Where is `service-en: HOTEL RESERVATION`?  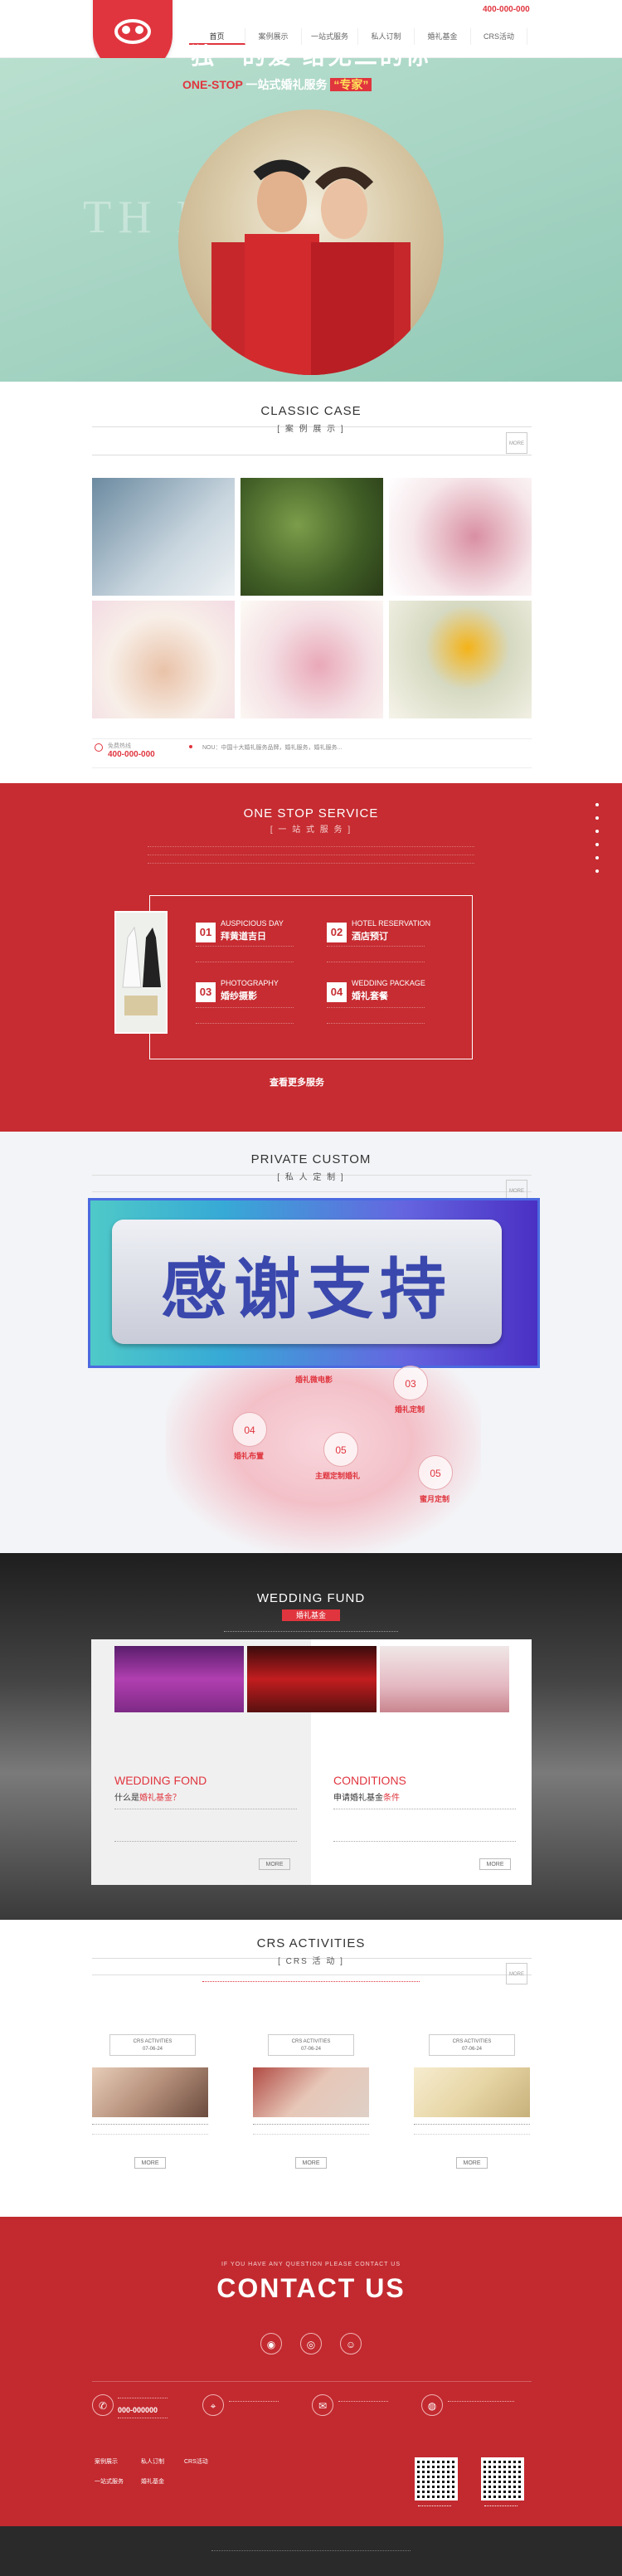
service-en: HOTEL RESERVATION is located at coordinates (391, 923).